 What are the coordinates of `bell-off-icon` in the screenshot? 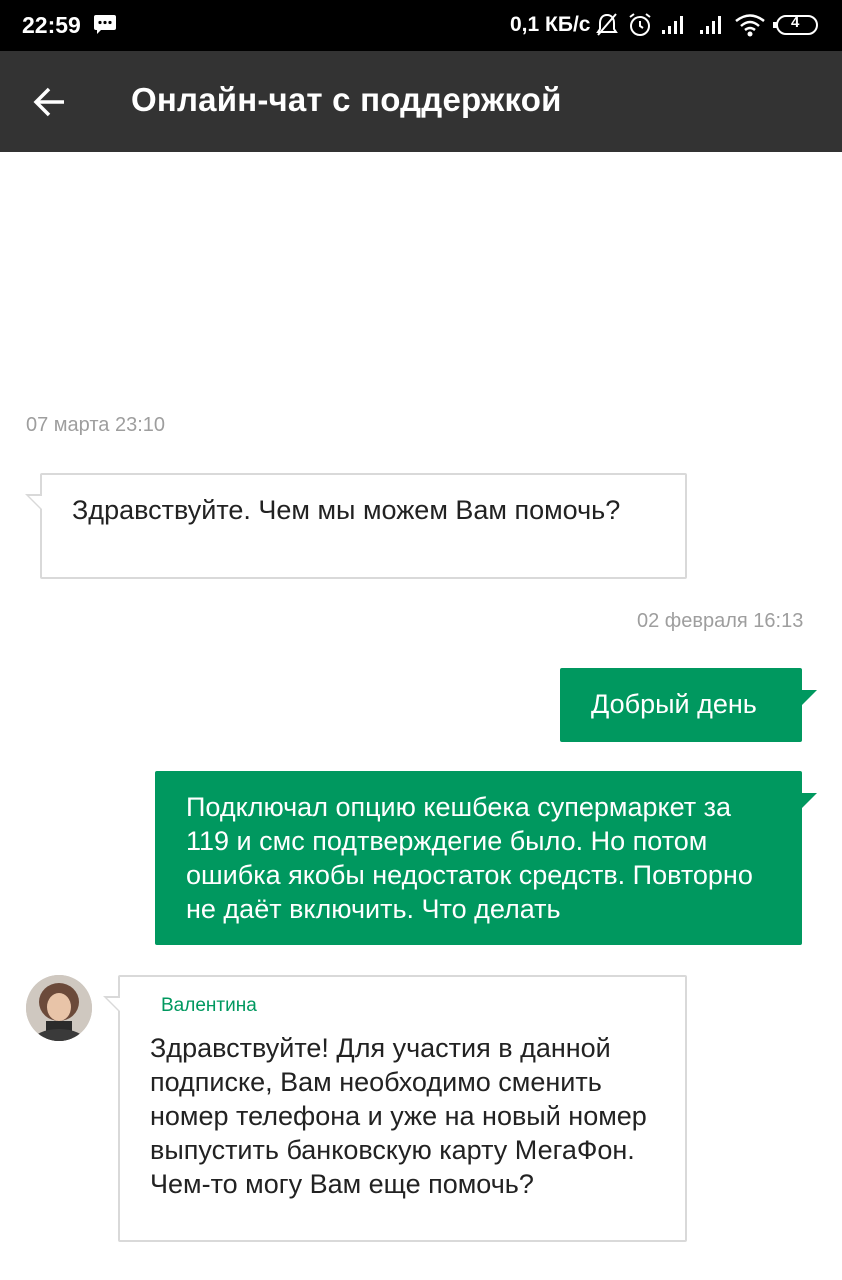 It's located at (607, 24).